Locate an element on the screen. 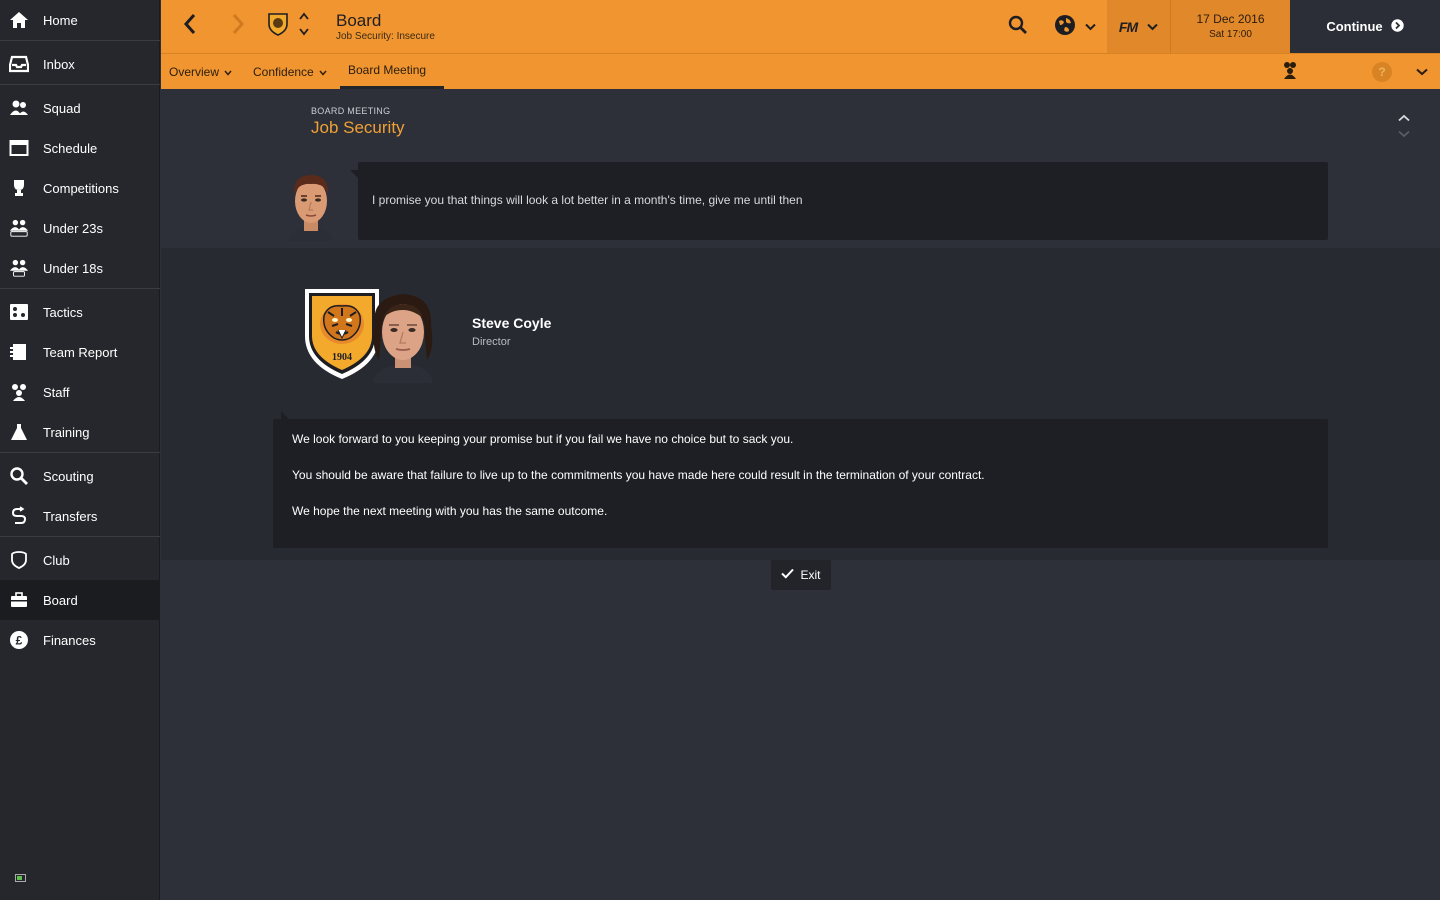  sidebar-item-scouting: Scouting is located at coordinates (80, 476).